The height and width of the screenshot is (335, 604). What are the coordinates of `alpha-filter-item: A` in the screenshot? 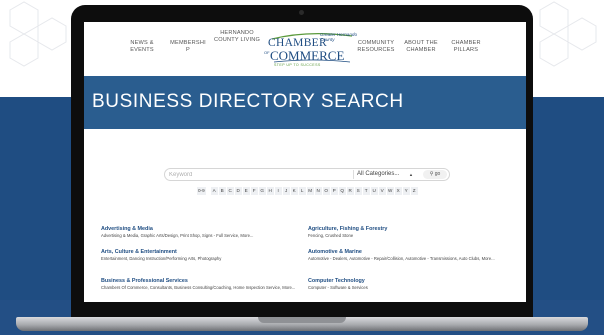 It's located at (214, 191).